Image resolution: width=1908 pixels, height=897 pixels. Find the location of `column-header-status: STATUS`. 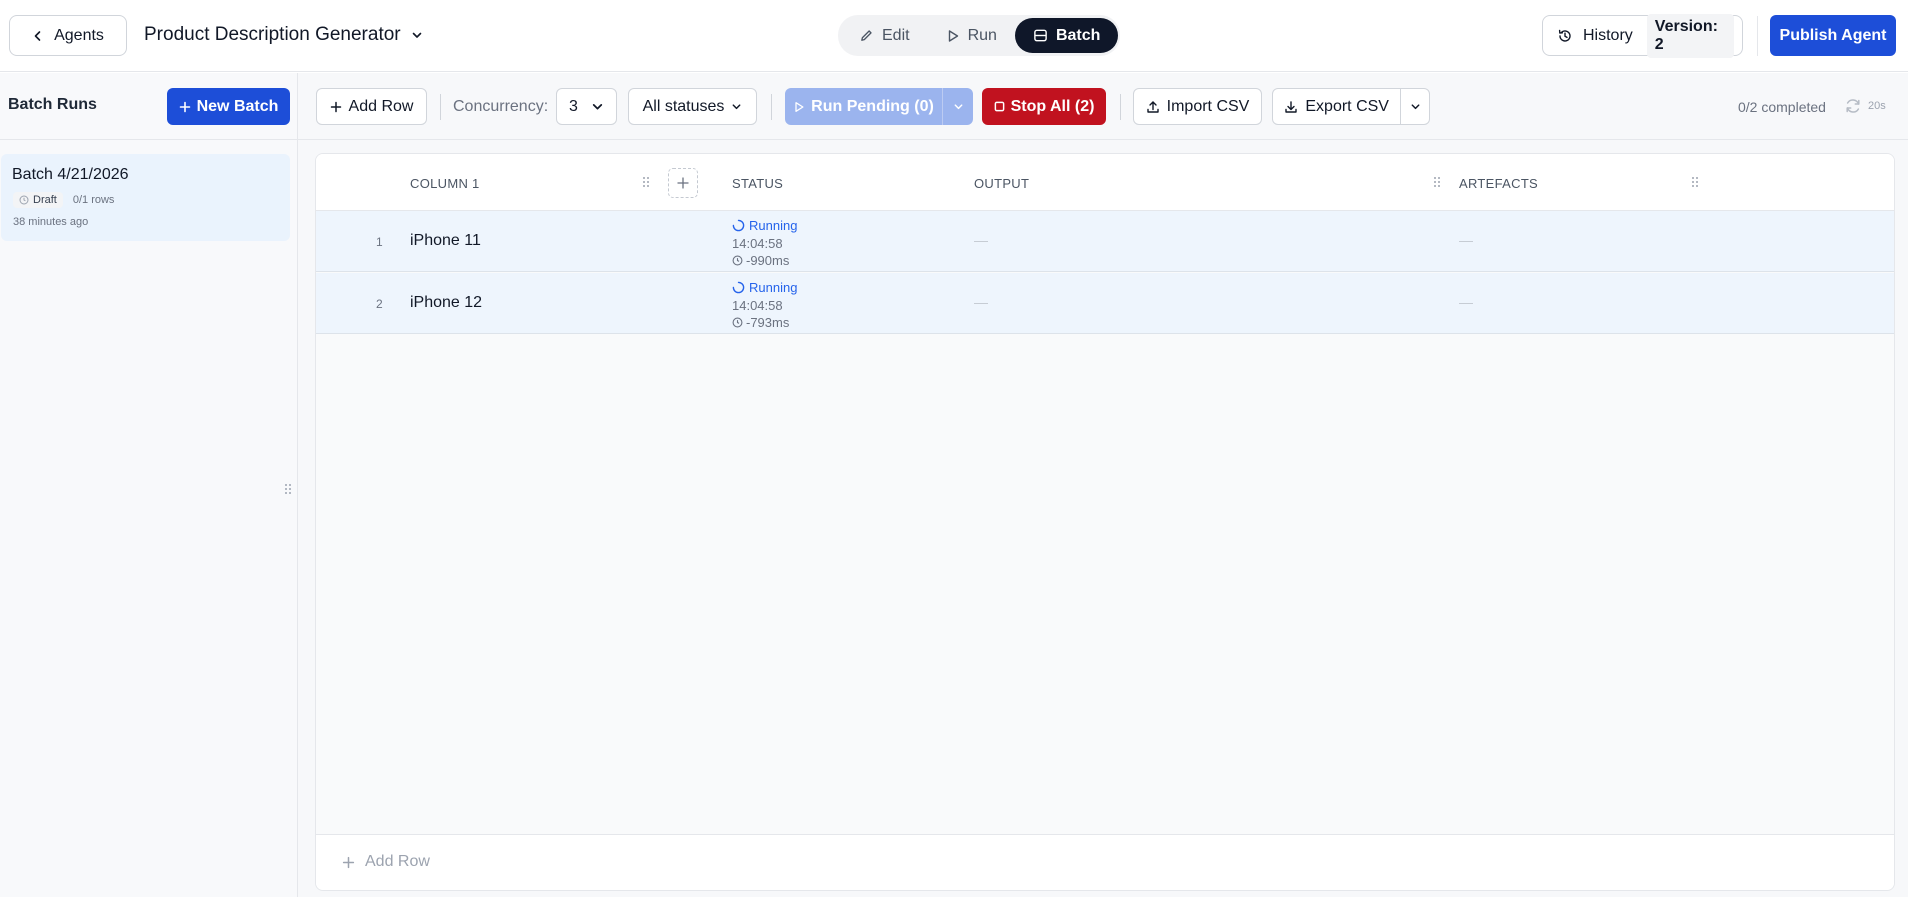

column-header-status: STATUS is located at coordinates (758, 183).